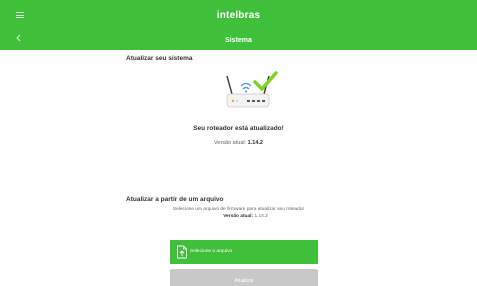  Describe the element at coordinates (159, 58) in the screenshot. I see `system-update-heading: Atualizar seu sistema` at that location.